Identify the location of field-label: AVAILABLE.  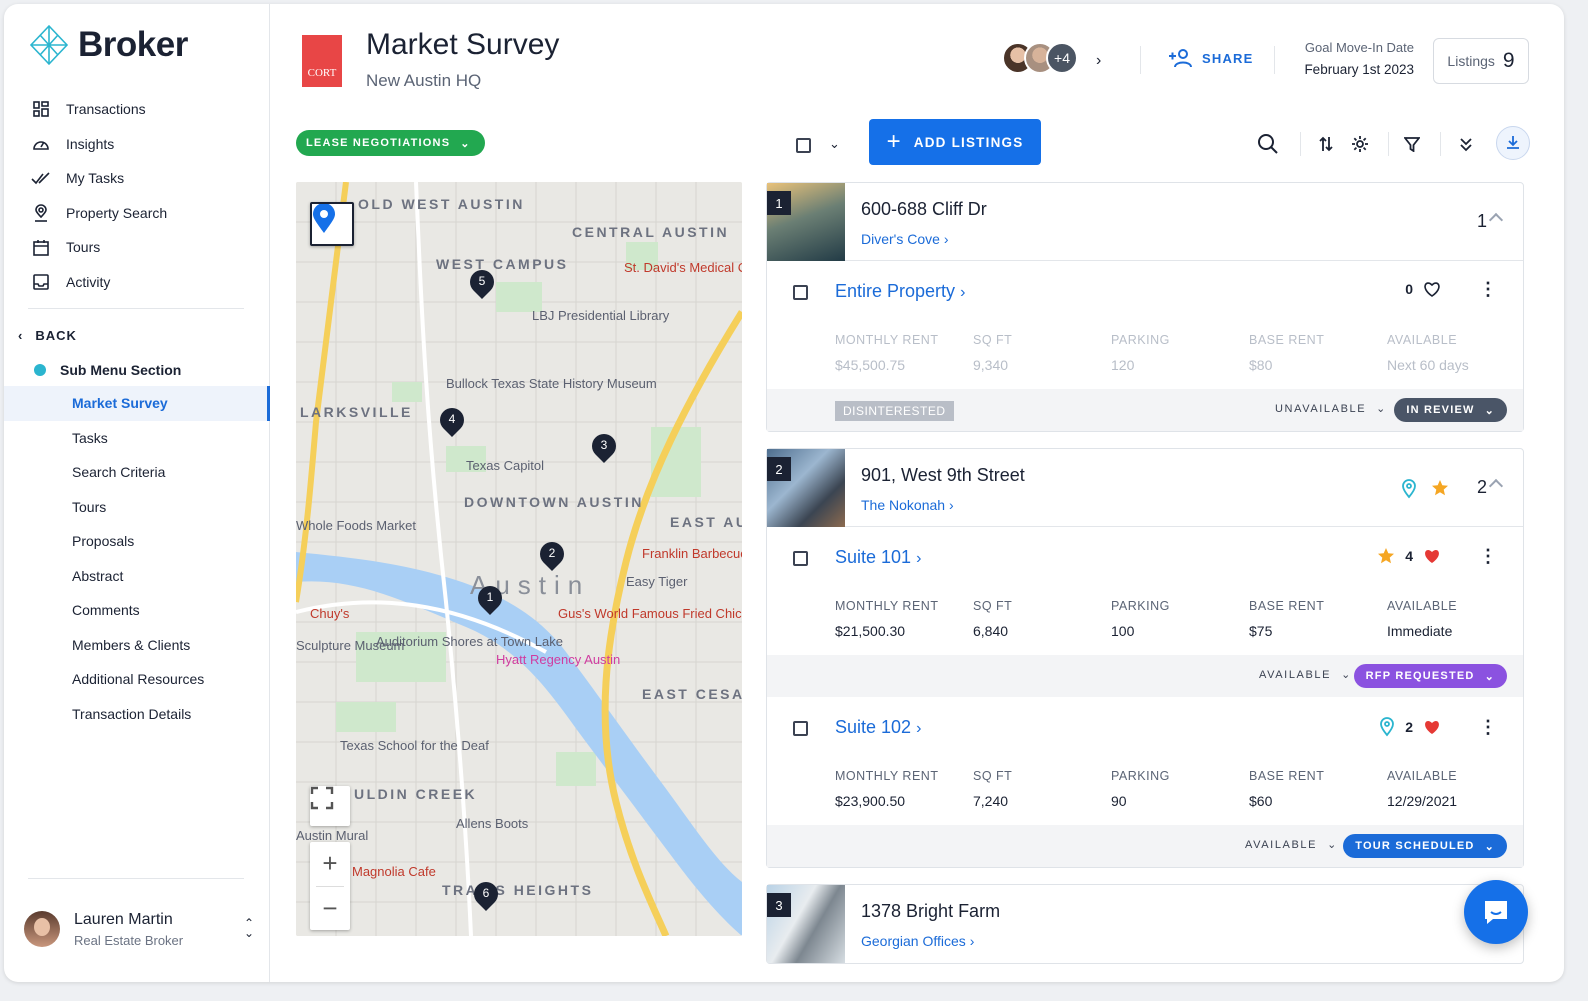
(1422, 340).